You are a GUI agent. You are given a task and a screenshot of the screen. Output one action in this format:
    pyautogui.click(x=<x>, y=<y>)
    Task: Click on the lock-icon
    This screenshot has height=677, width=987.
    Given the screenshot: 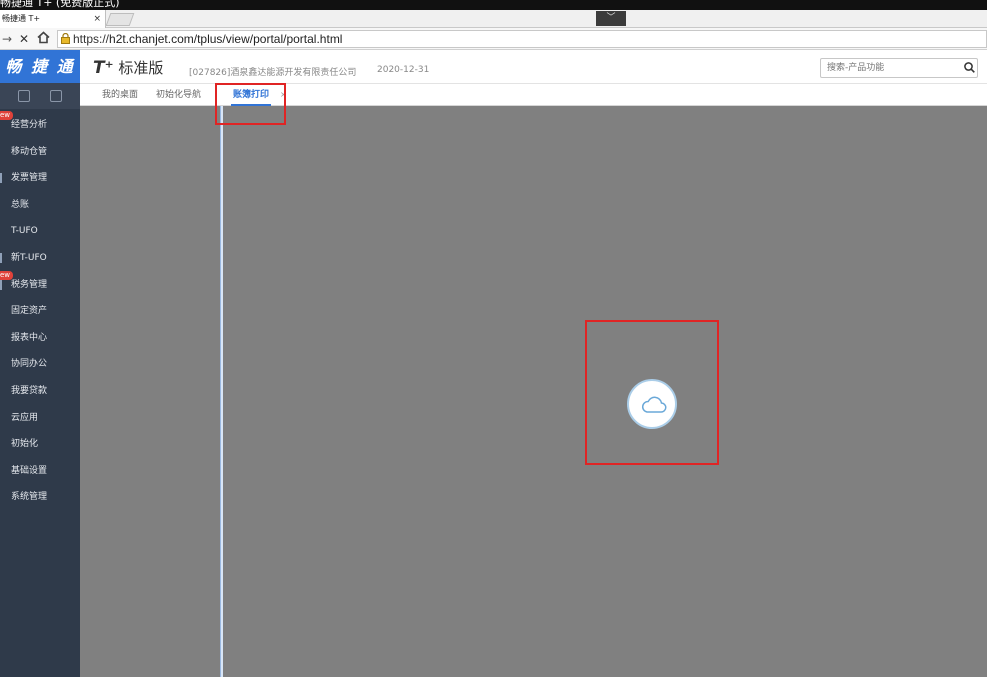 What is the action you would take?
    pyautogui.click(x=65, y=38)
    